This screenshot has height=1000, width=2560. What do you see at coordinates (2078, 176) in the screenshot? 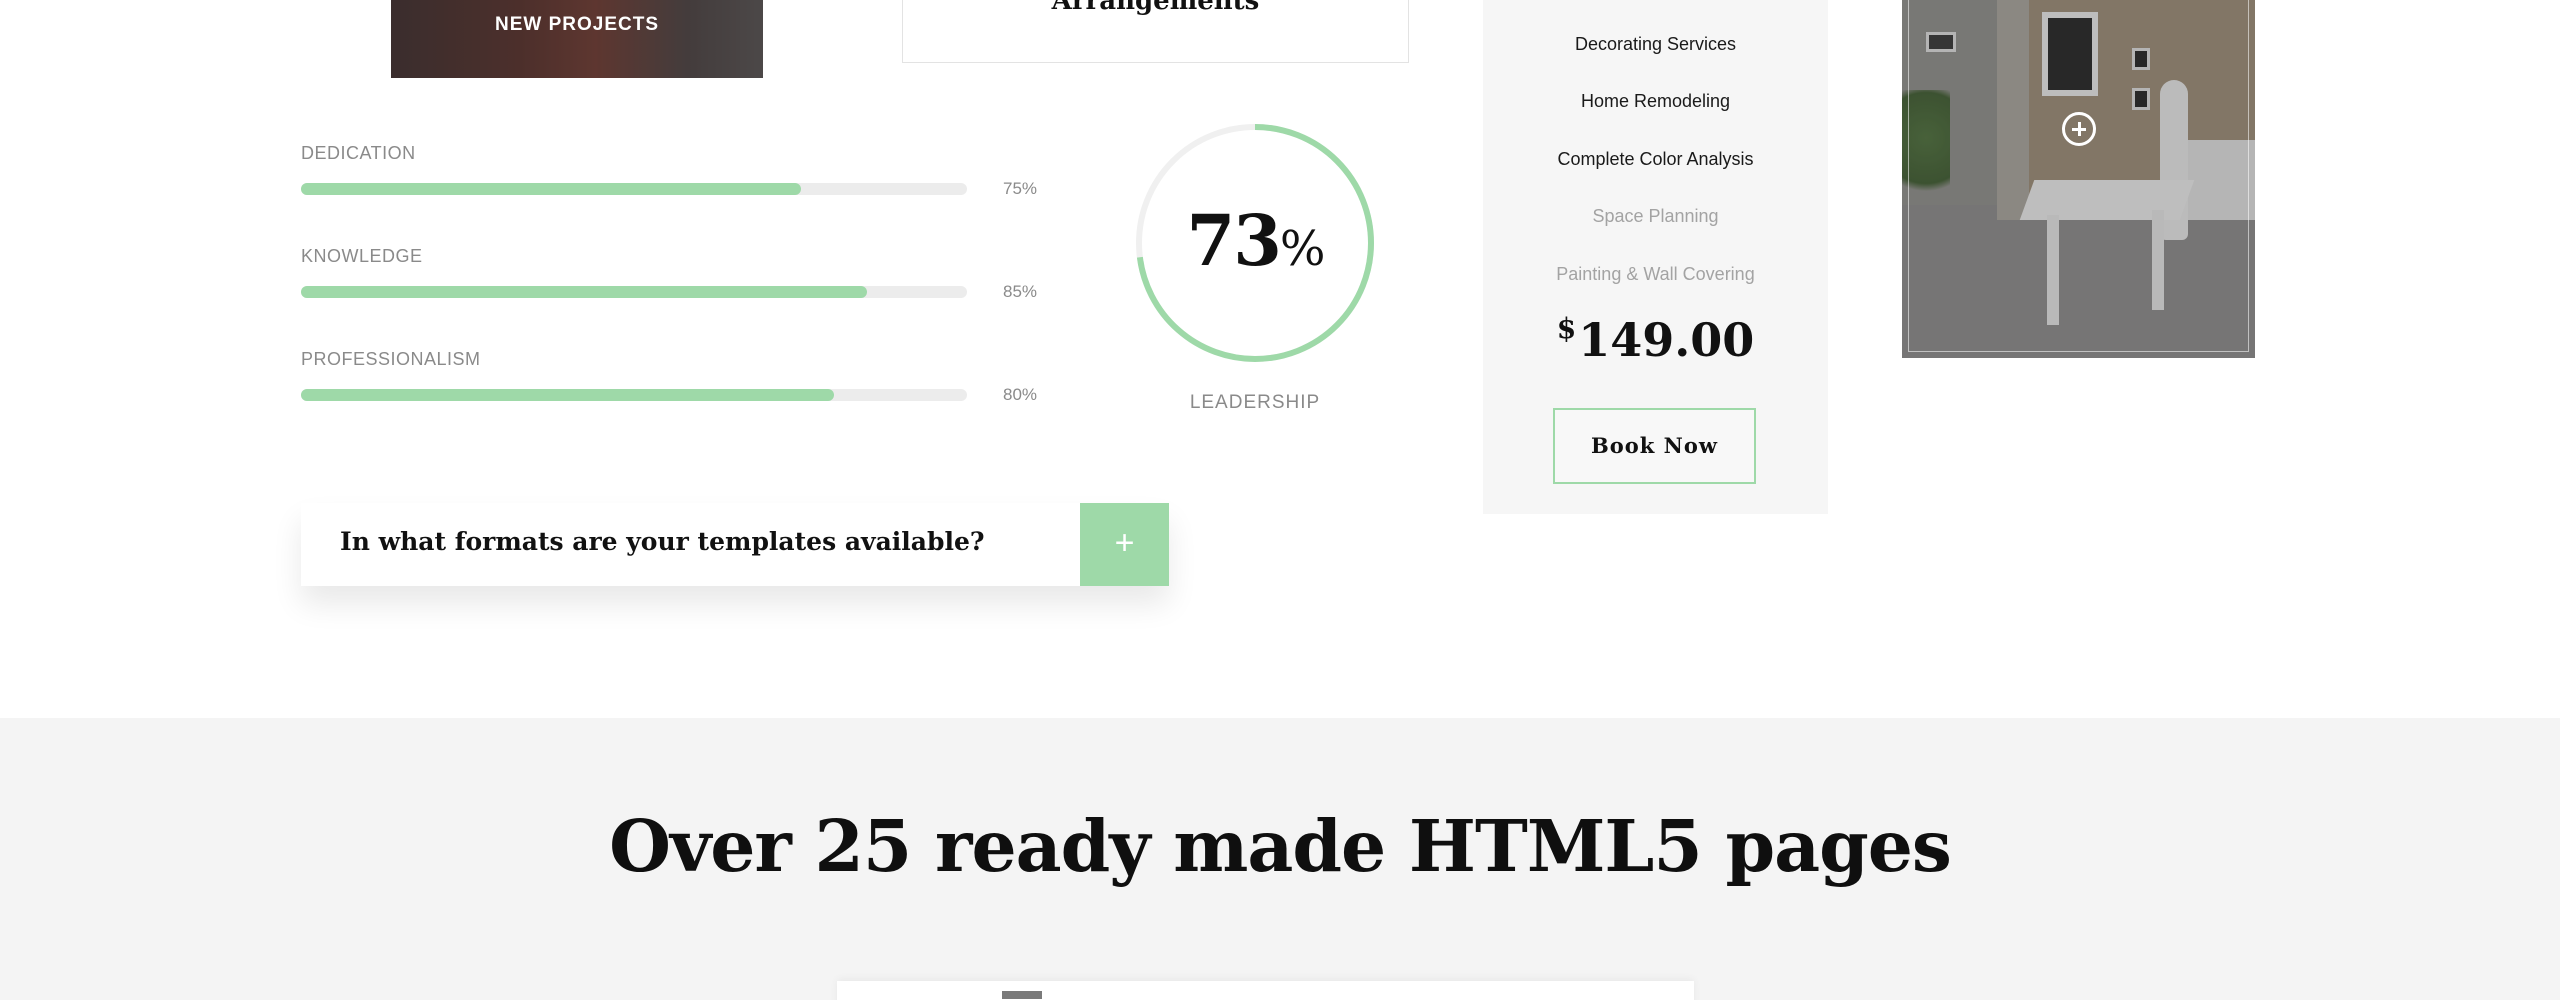
I see `image-inner-border` at bounding box center [2078, 176].